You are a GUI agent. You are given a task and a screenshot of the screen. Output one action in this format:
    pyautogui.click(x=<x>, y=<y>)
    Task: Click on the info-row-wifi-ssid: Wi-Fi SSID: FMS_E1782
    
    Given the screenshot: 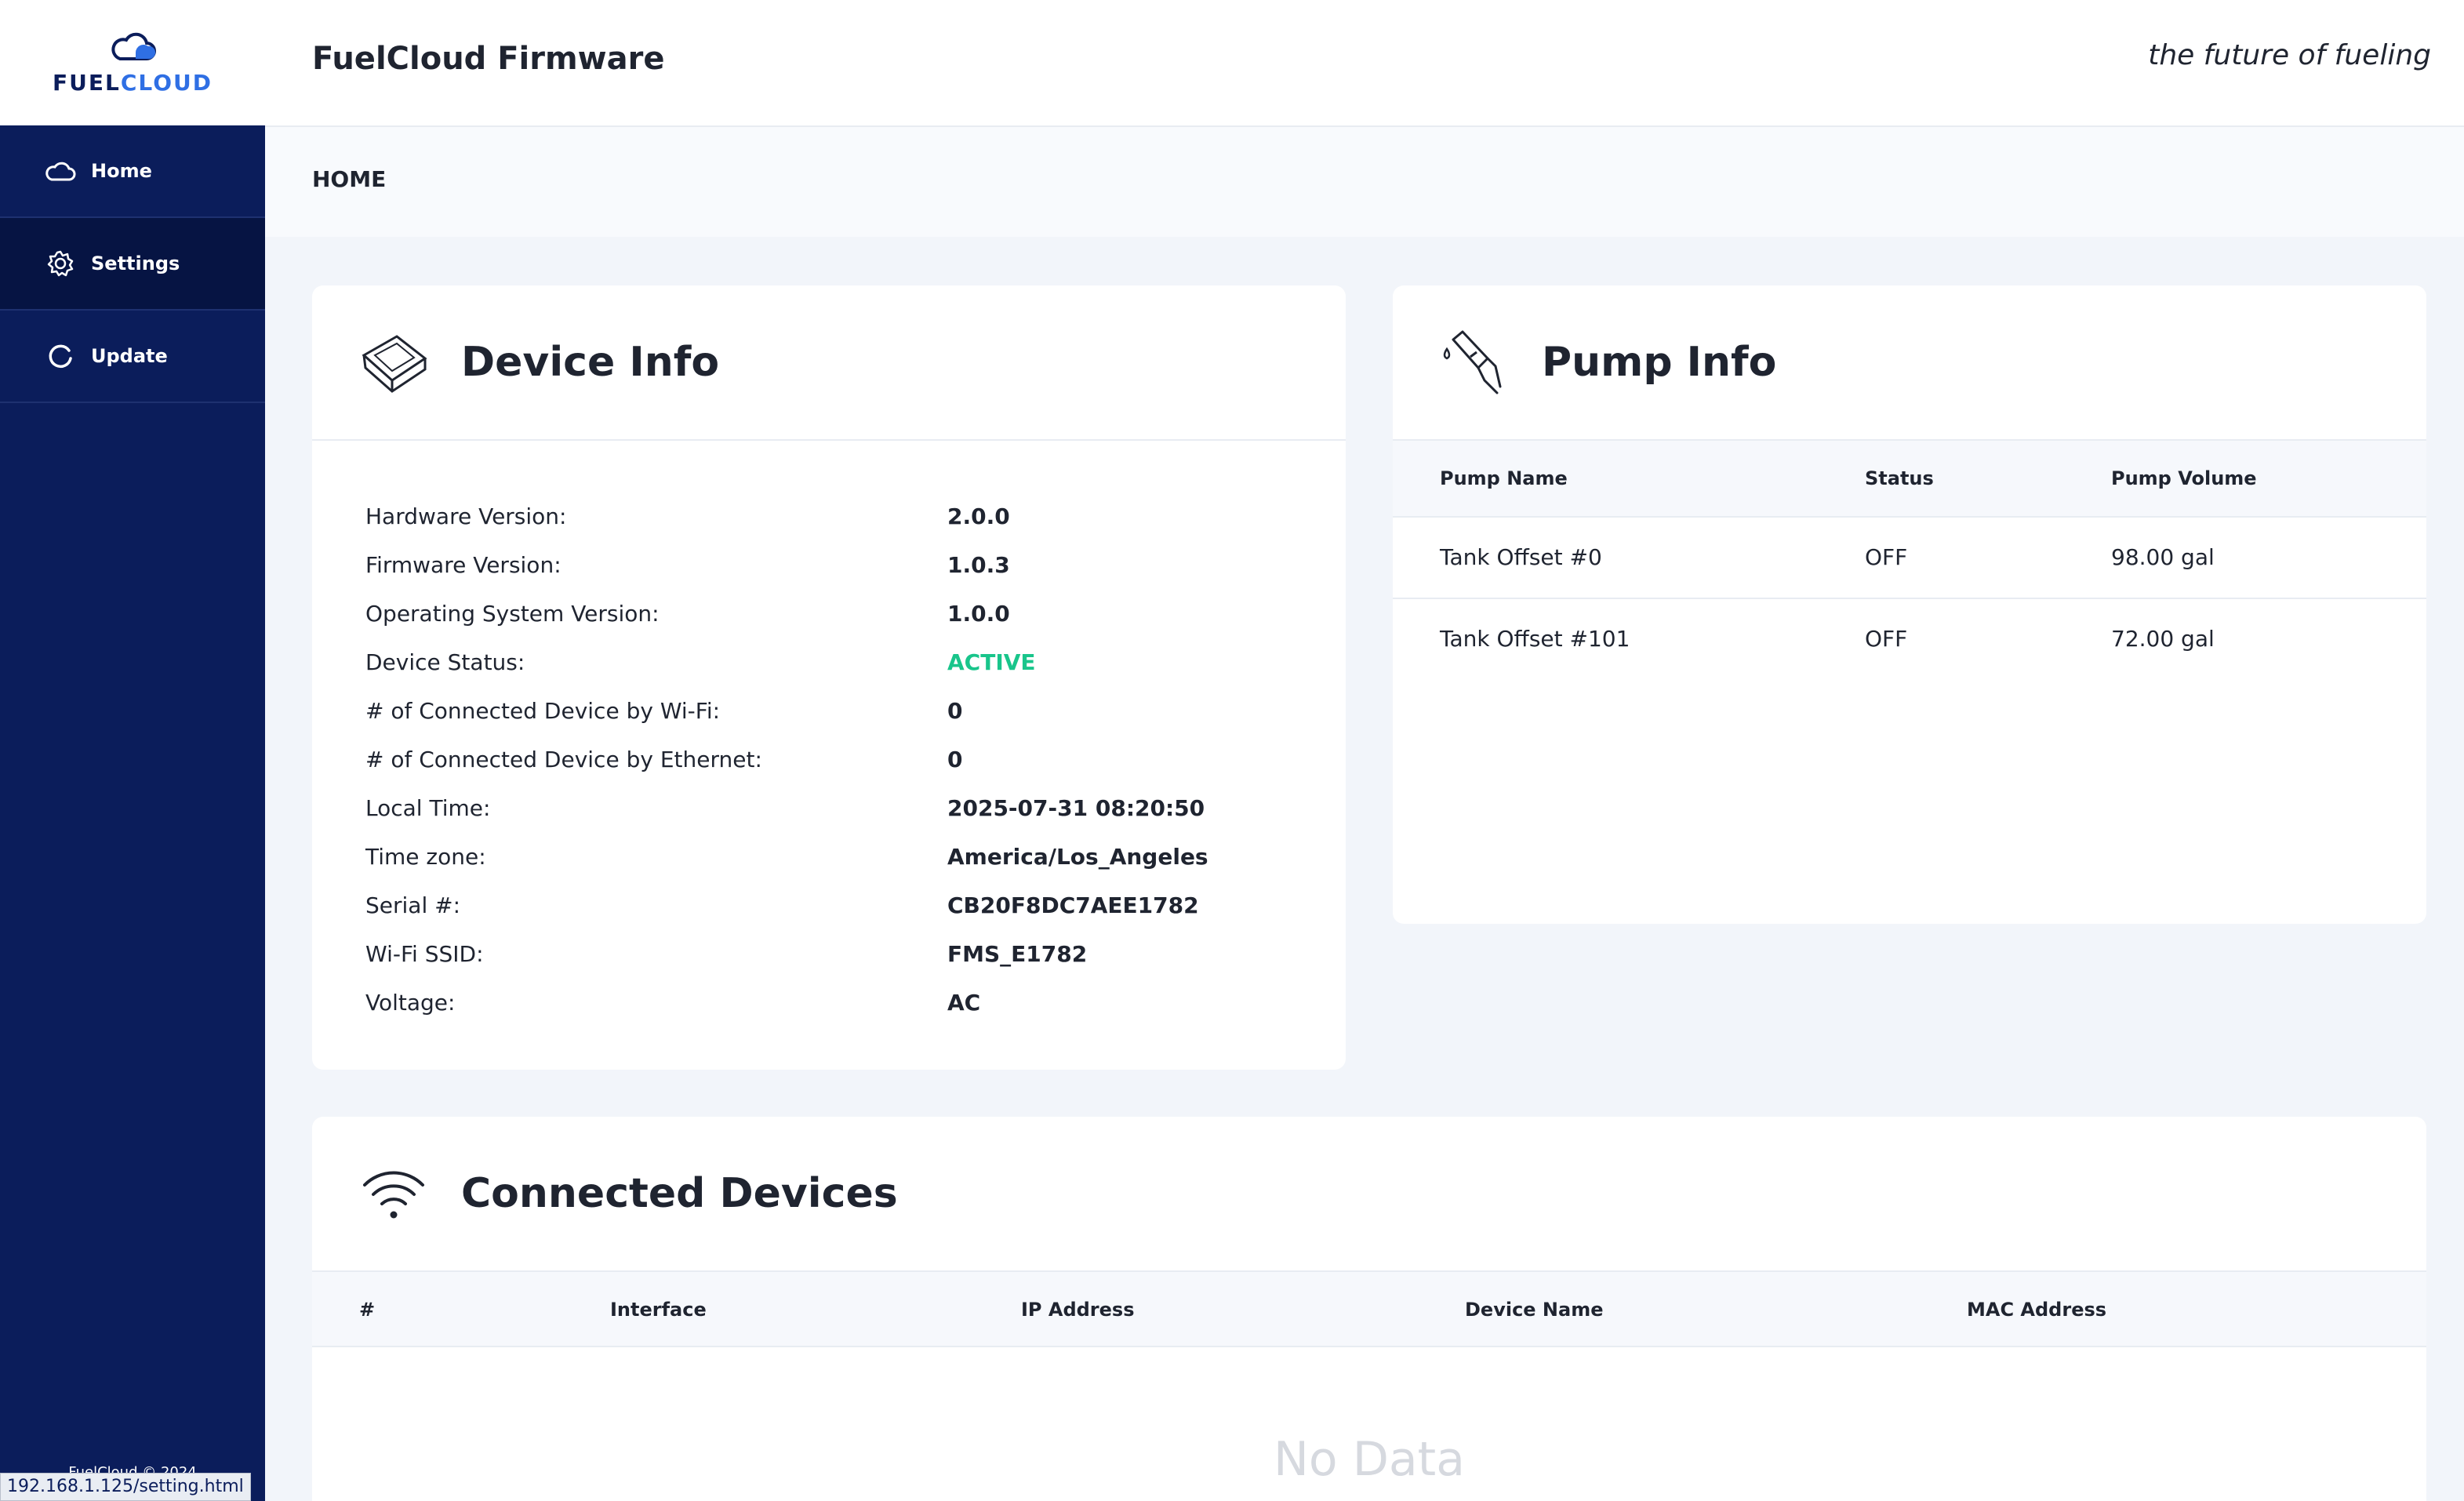 What is the action you would take?
    pyautogui.click(x=855, y=957)
    